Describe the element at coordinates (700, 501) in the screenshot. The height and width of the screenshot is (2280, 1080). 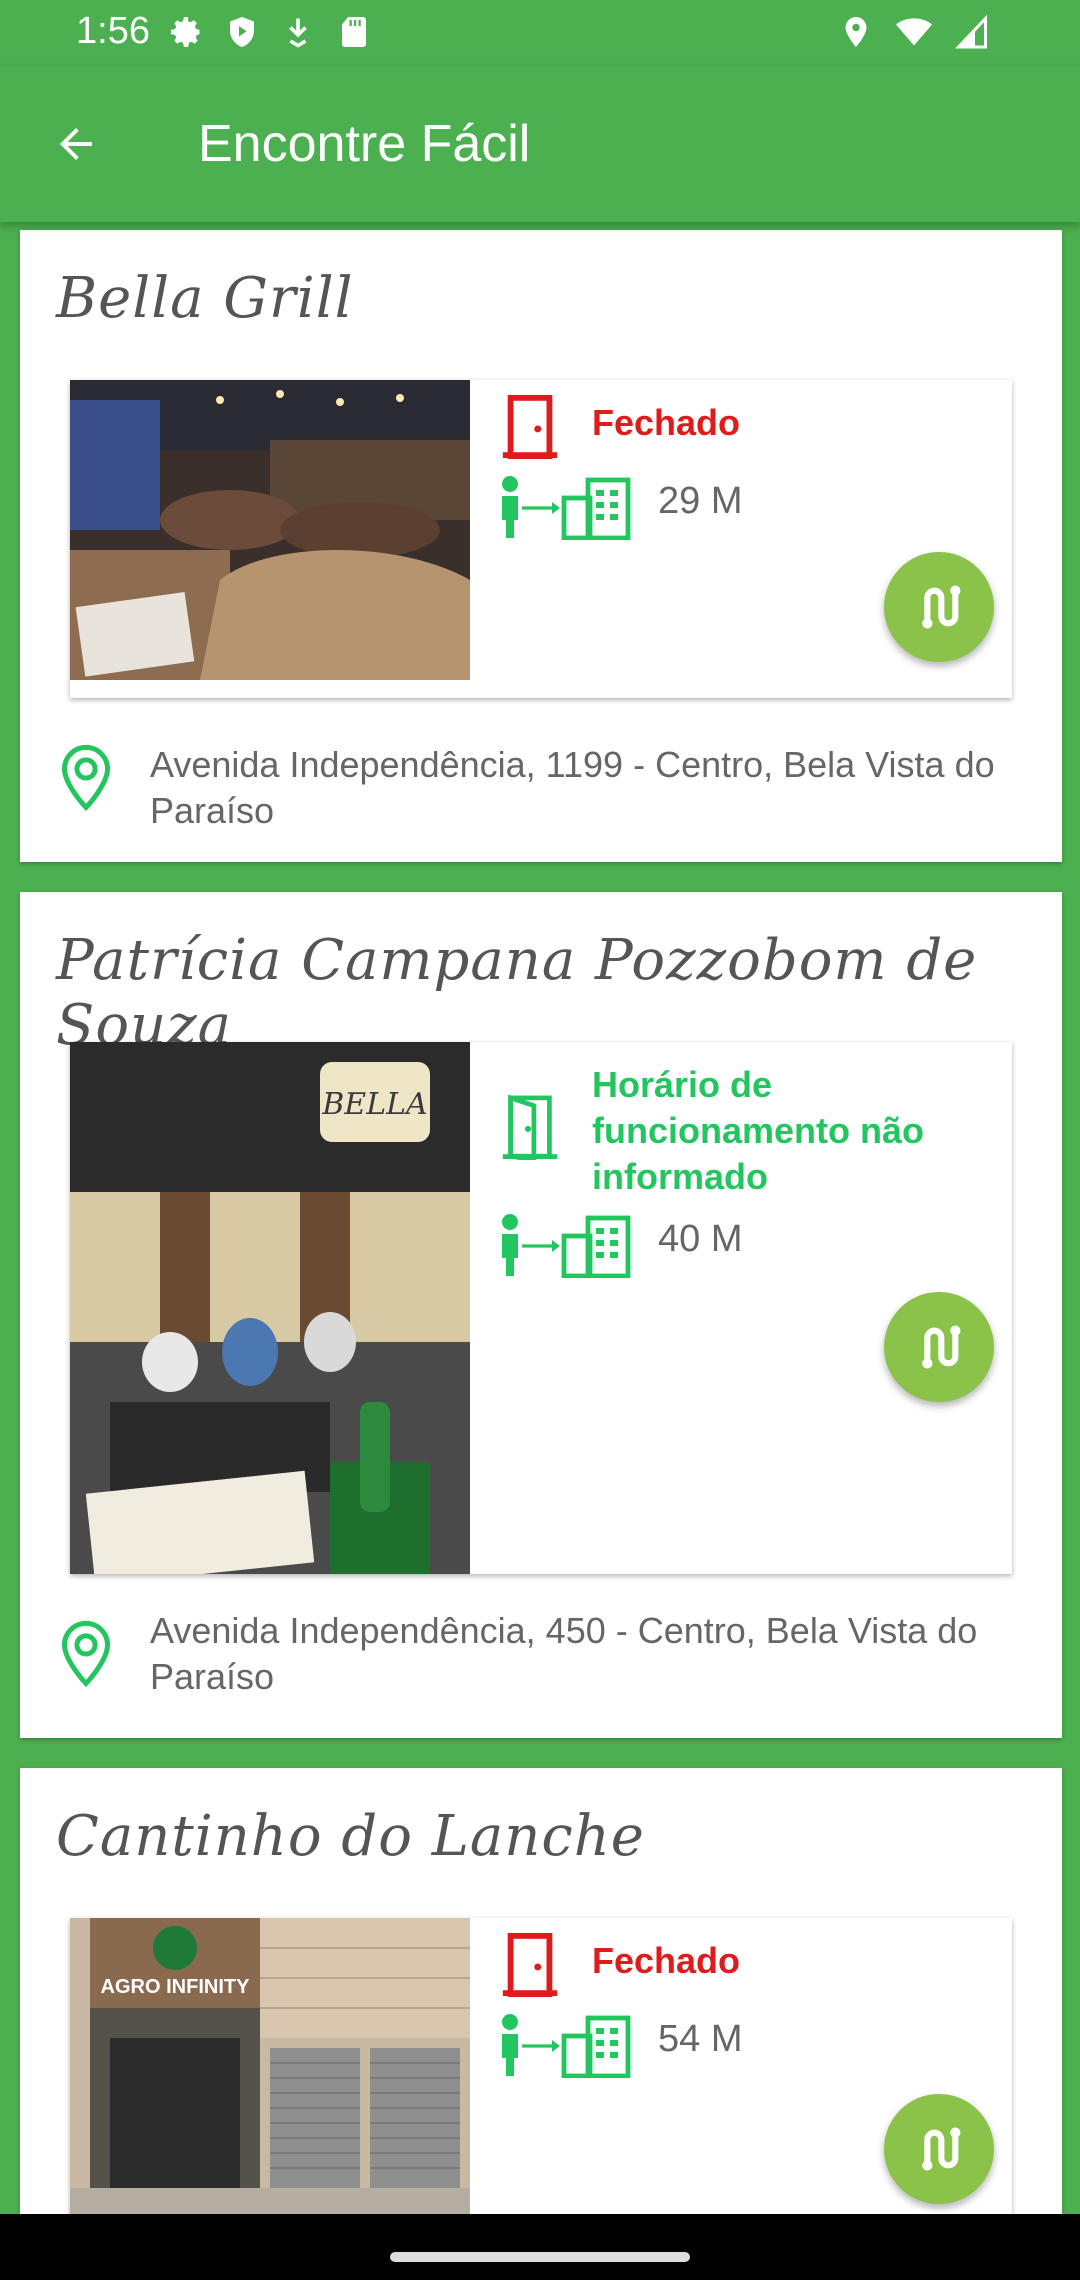
I see `distance-text: 29 M` at that location.